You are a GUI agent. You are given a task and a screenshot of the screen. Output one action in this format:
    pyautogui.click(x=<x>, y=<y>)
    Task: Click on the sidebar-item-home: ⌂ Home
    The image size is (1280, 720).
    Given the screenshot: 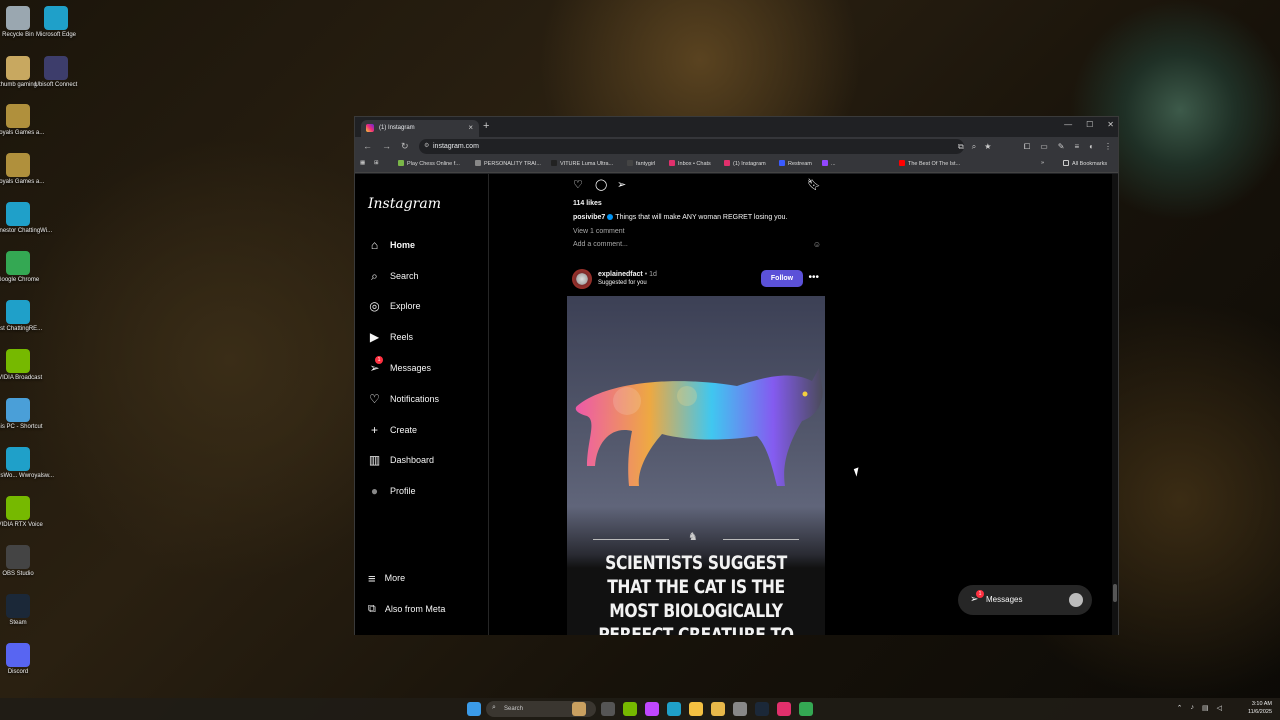 What is the action you would take?
    pyautogui.click(x=391, y=245)
    